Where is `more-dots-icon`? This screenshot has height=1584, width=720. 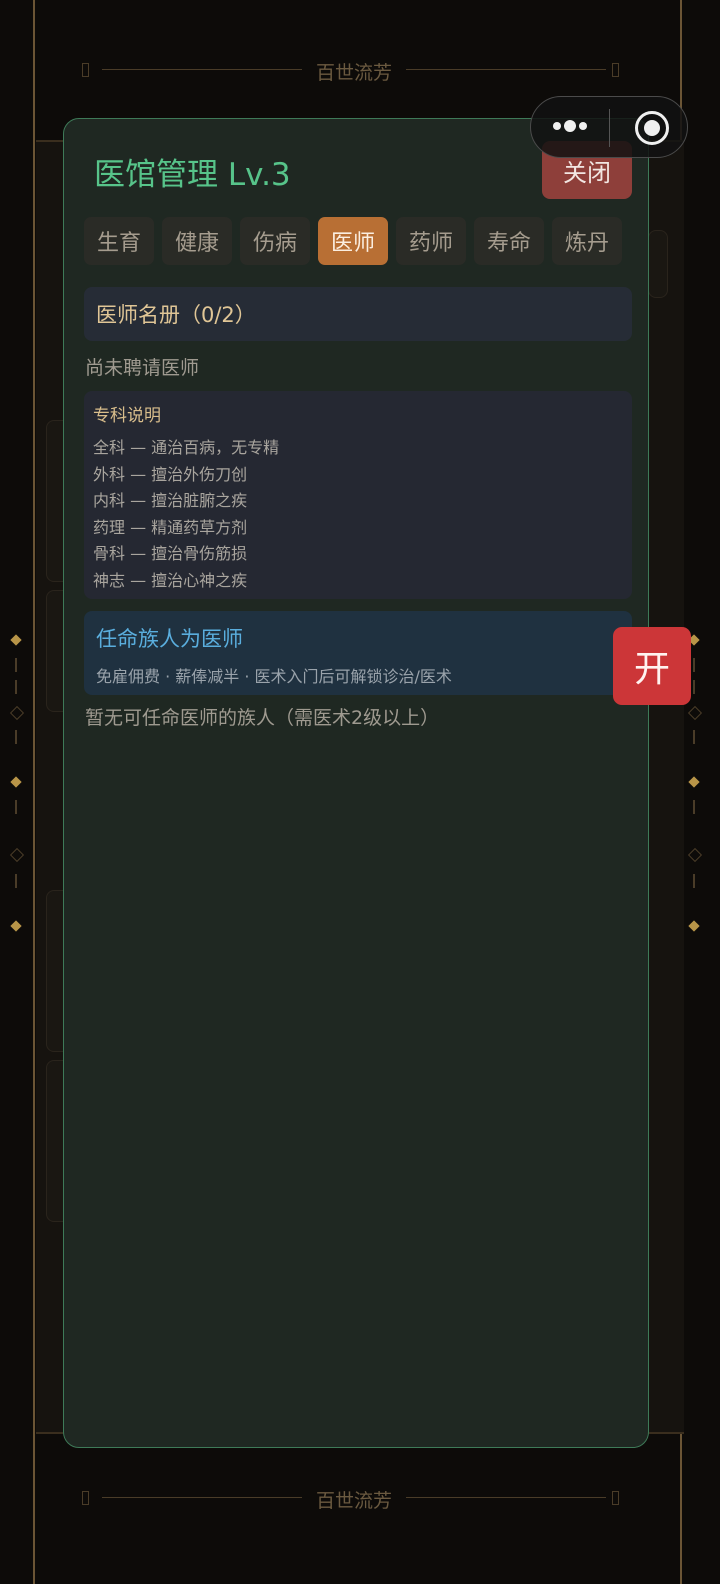 more-dots-icon is located at coordinates (571, 126).